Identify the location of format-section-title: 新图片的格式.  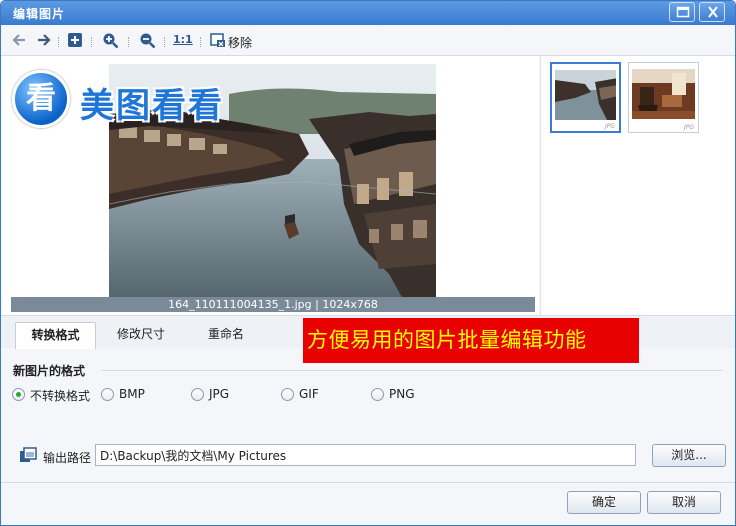
(49, 371).